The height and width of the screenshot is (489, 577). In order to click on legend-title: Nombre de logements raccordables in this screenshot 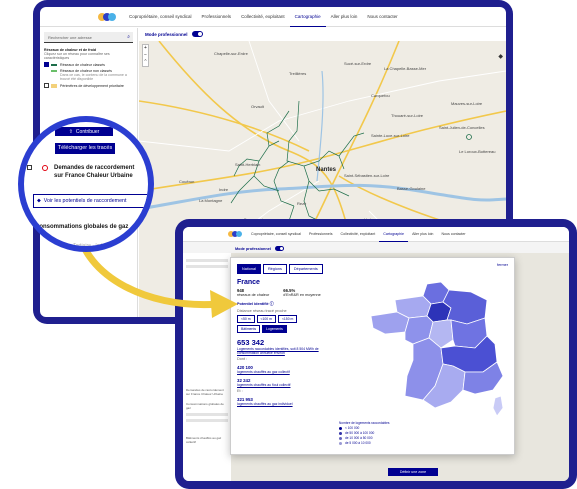, I will do `click(364, 423)`.